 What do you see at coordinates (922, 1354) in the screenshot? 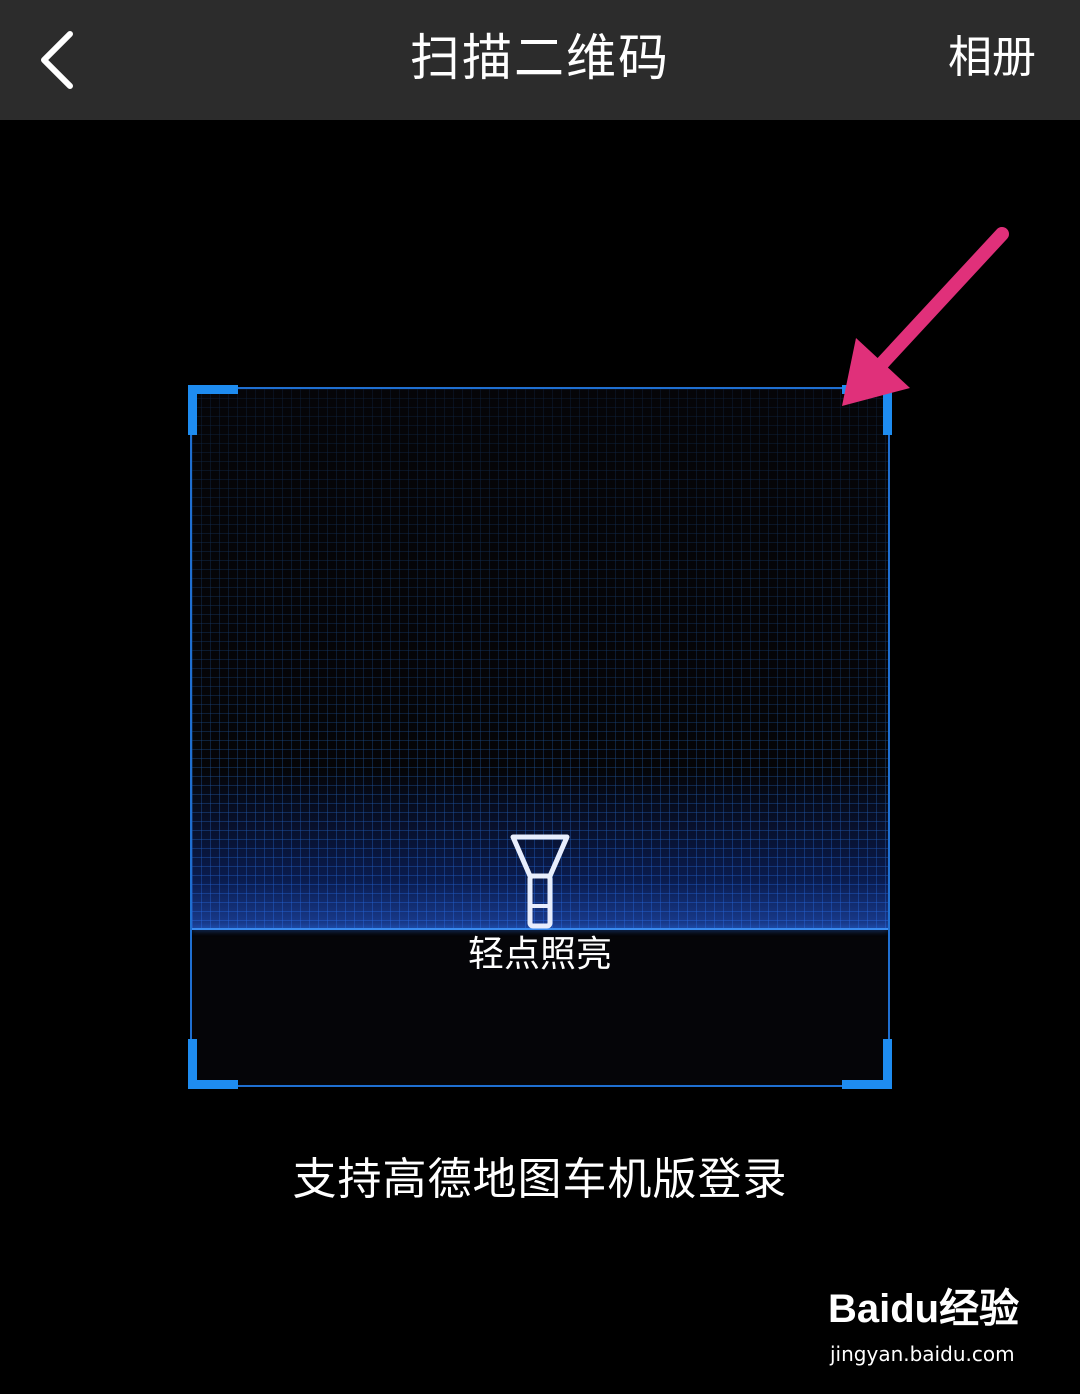
I see `watermark-url: jingyan.baidu.com` at bounding box center [922, 1354].